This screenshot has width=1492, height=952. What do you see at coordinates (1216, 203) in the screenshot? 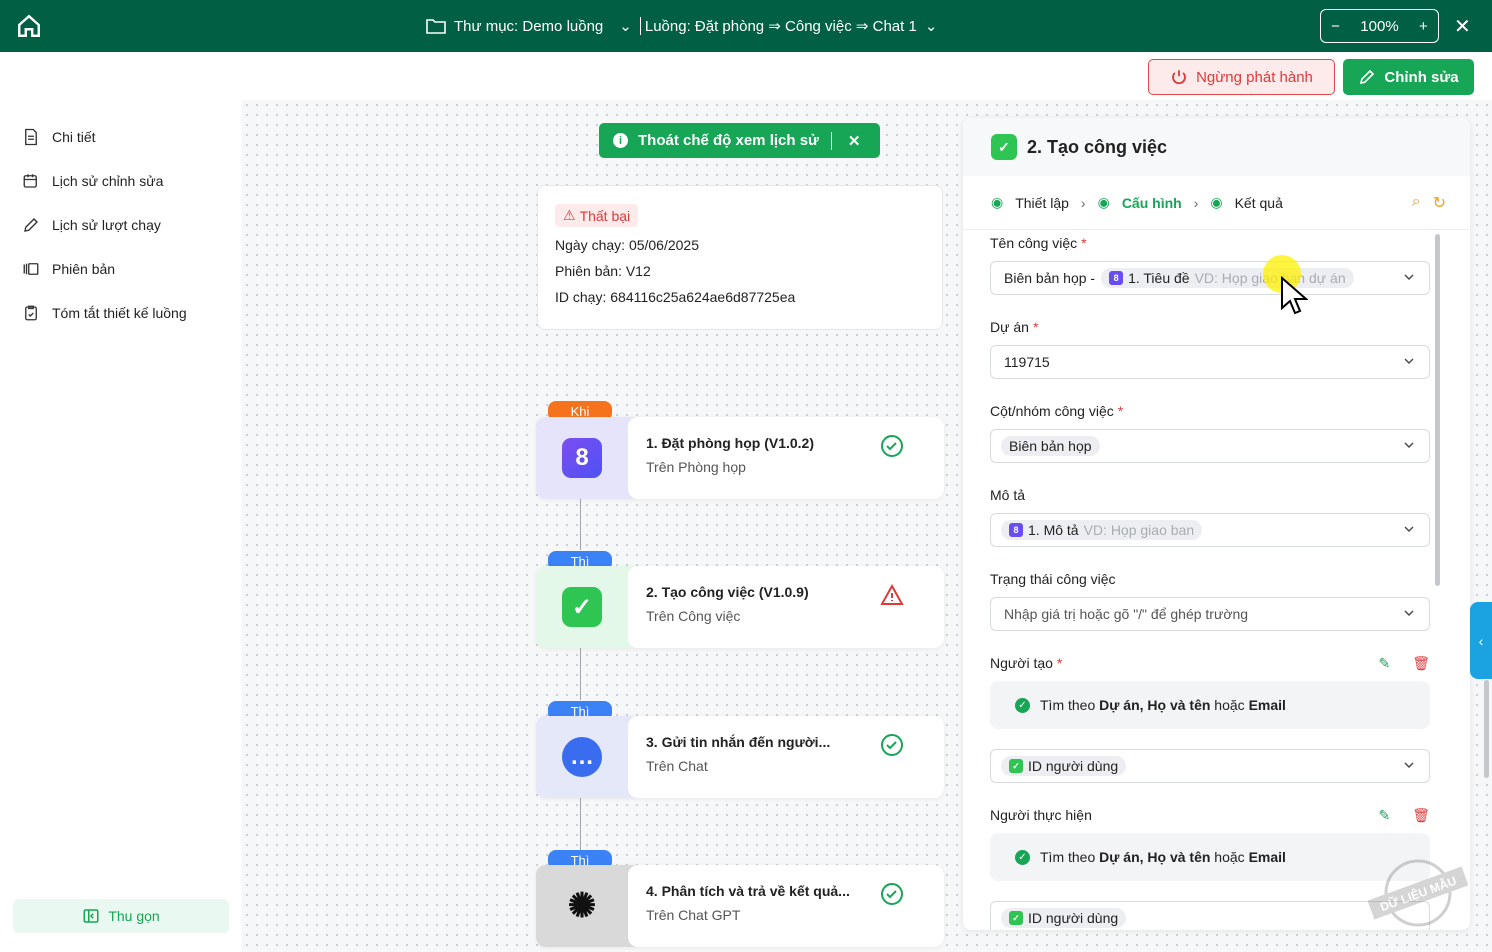
I see `step-tabs: ◉ Thiết lập › ◉ Cấu hình › ◉ Kết quả ⌕ ↻` at bounding box center [1216, 203].